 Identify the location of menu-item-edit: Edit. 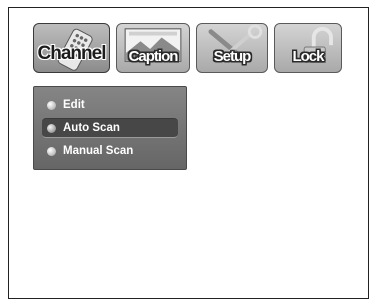
(110, 105).